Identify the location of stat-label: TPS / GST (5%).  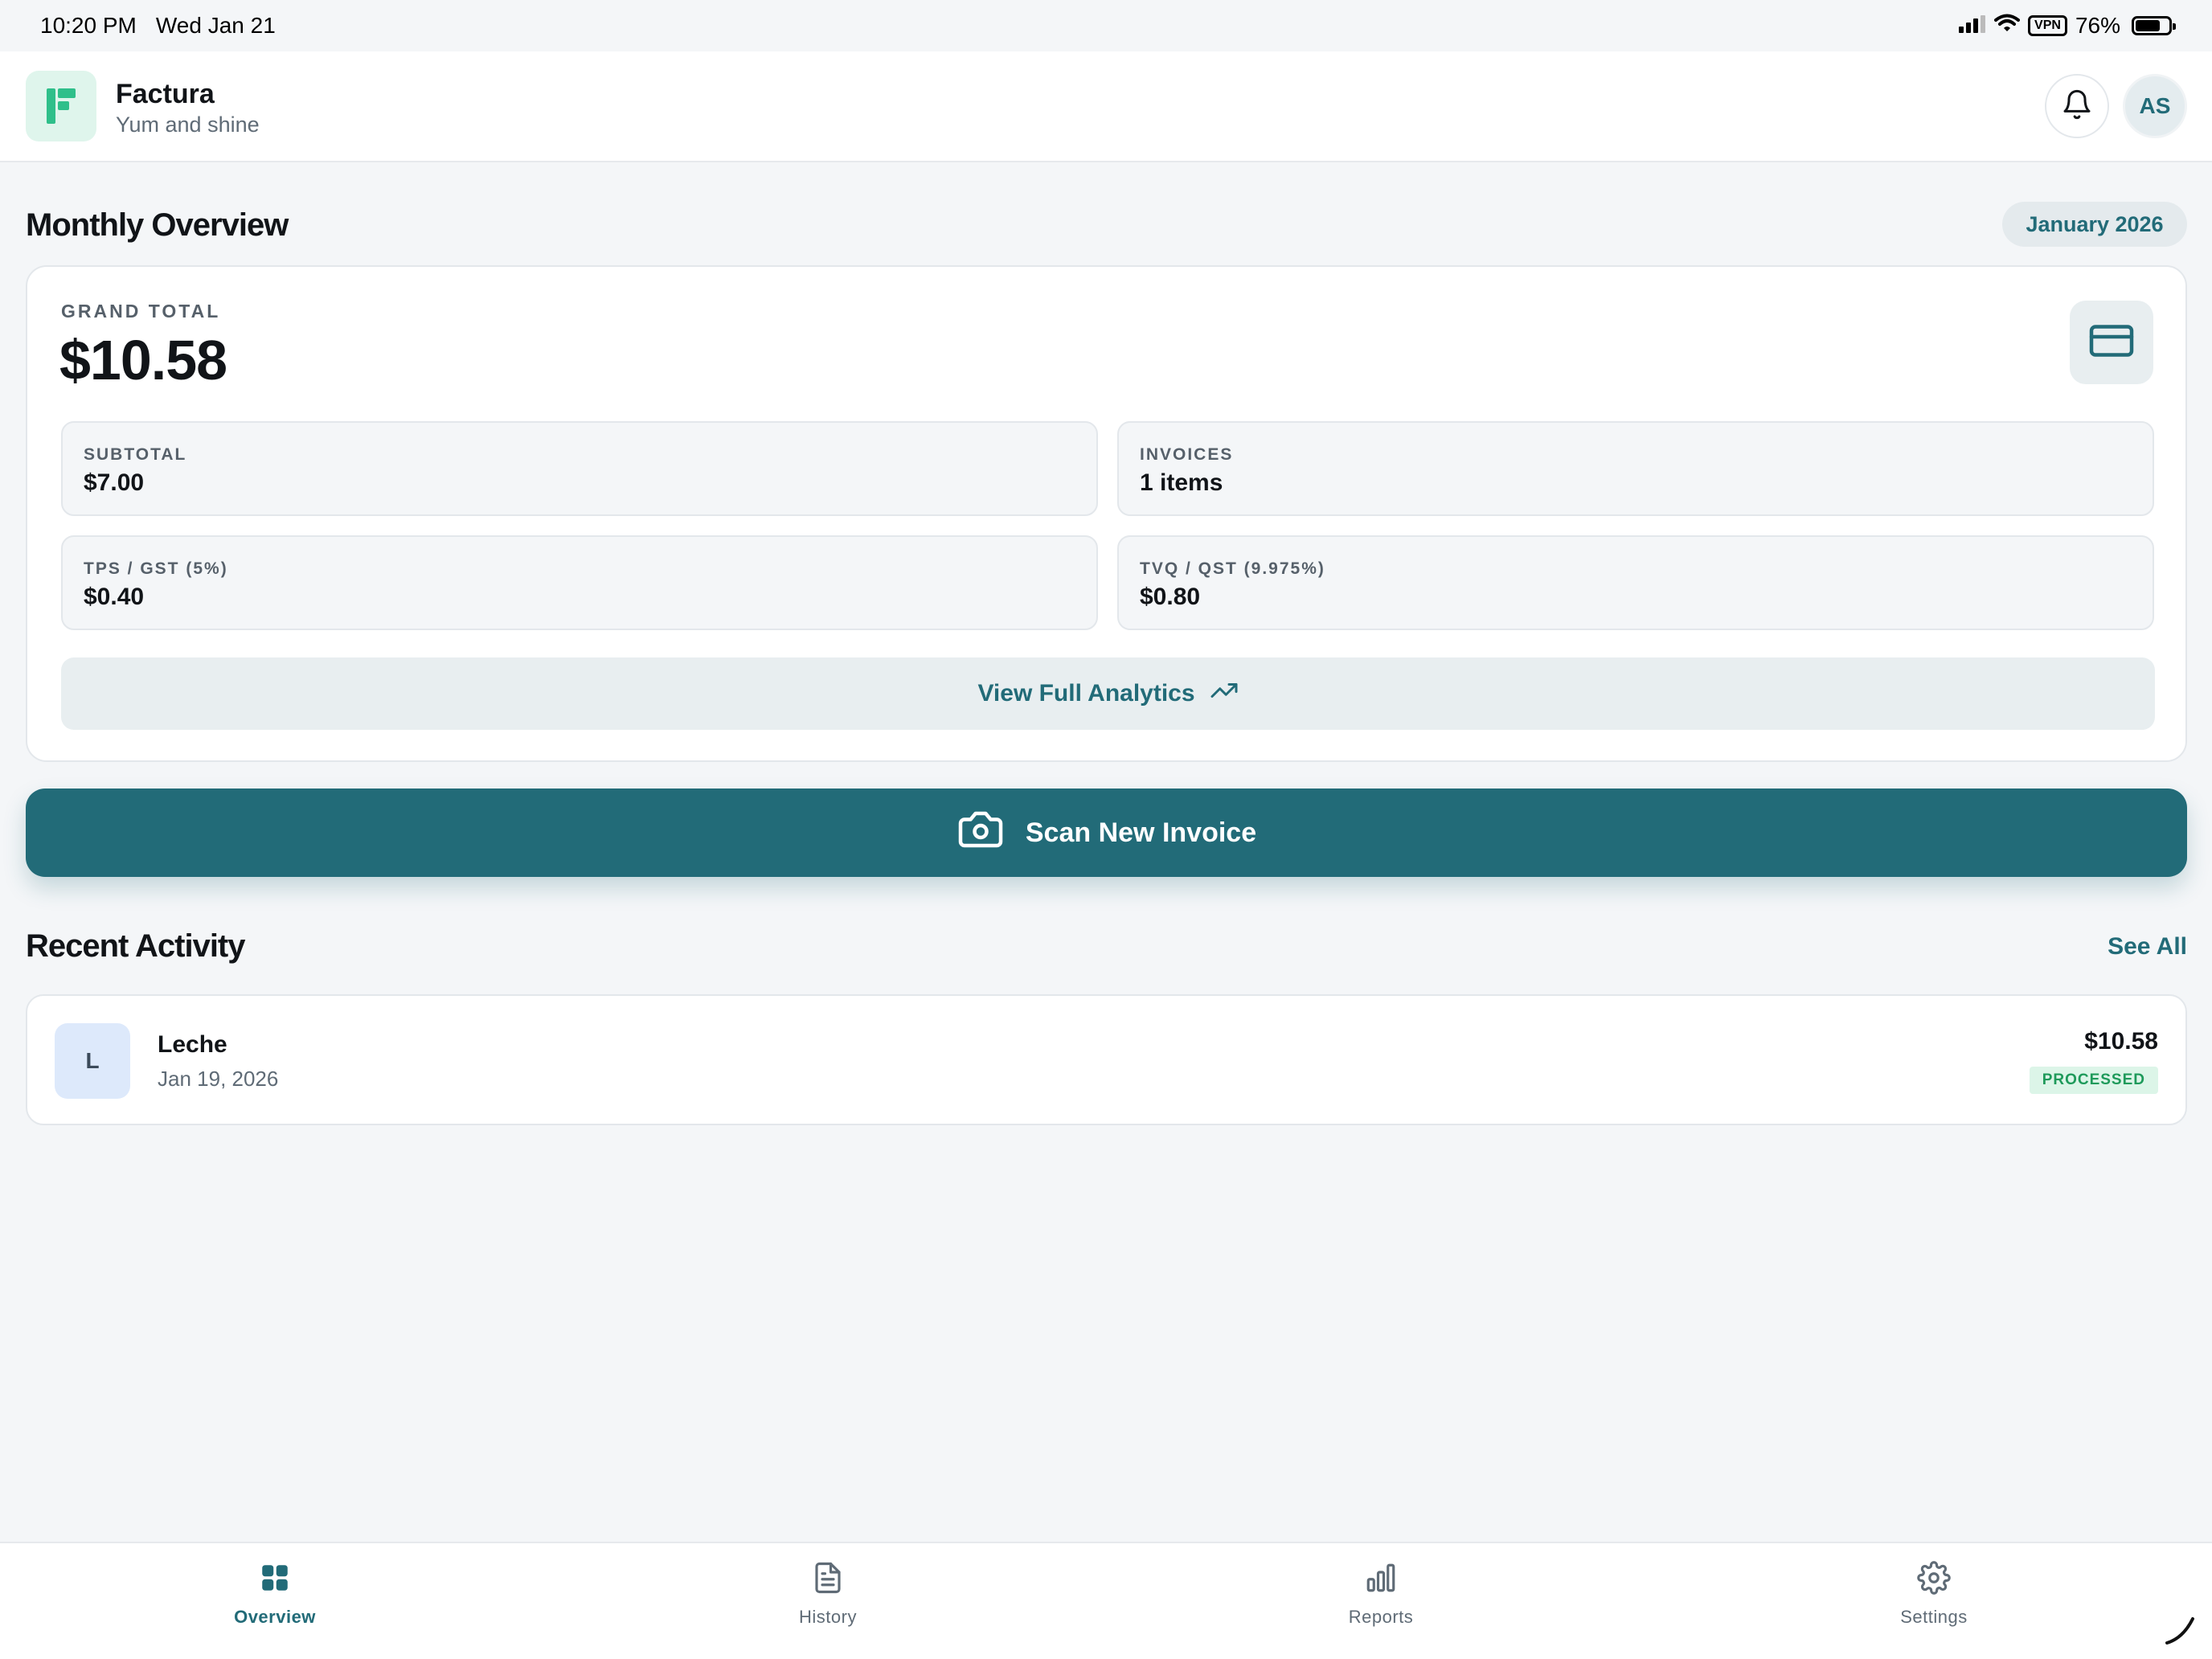
(156, 568).